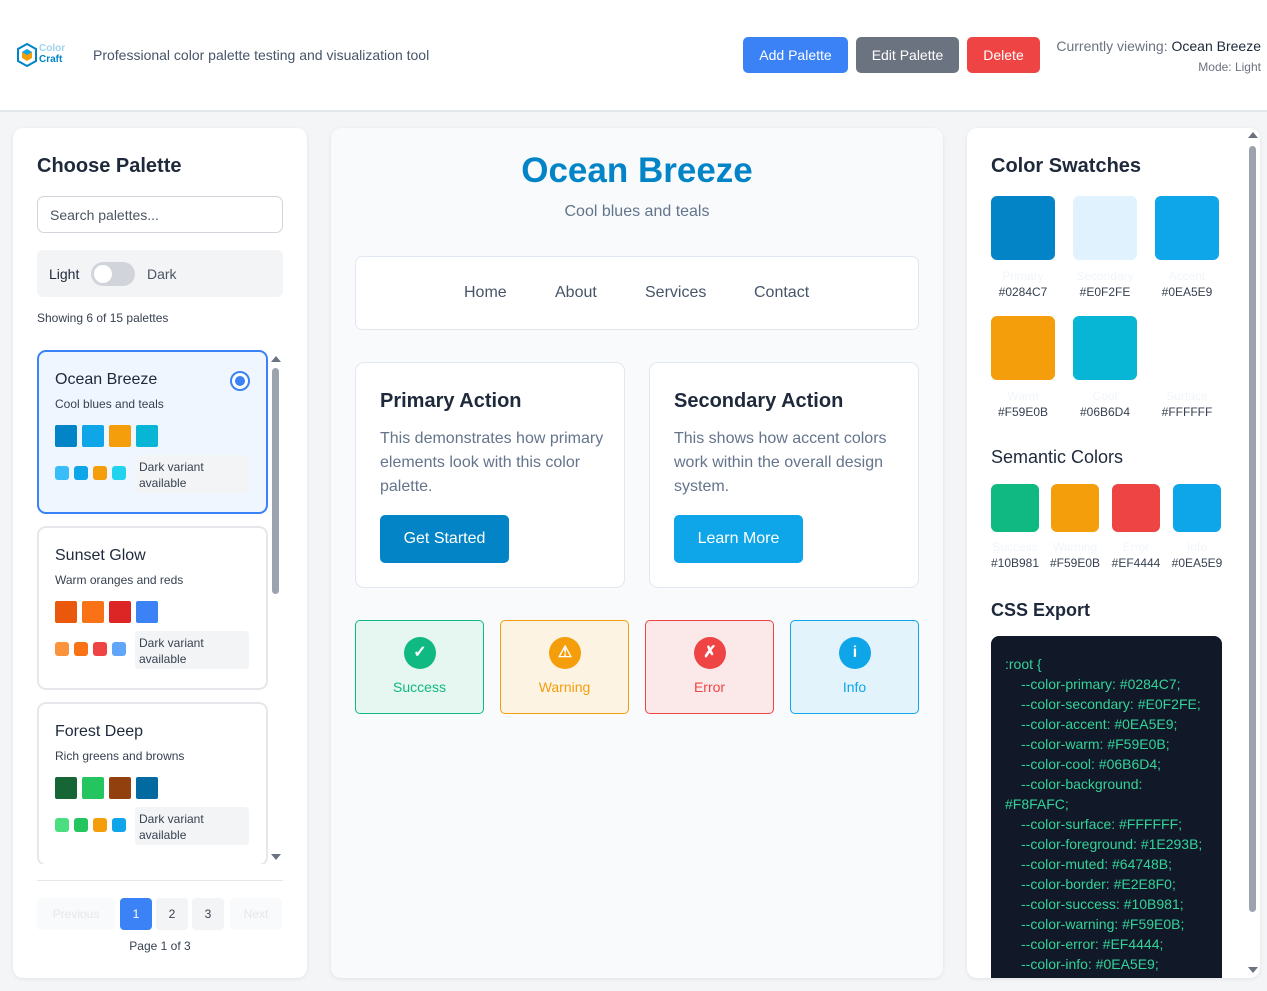 This screenshot has width=1267, height=991. Describe the element at coordinates (444, 539) in the screenshot. I see `get-started-button: Get Started` at that location.